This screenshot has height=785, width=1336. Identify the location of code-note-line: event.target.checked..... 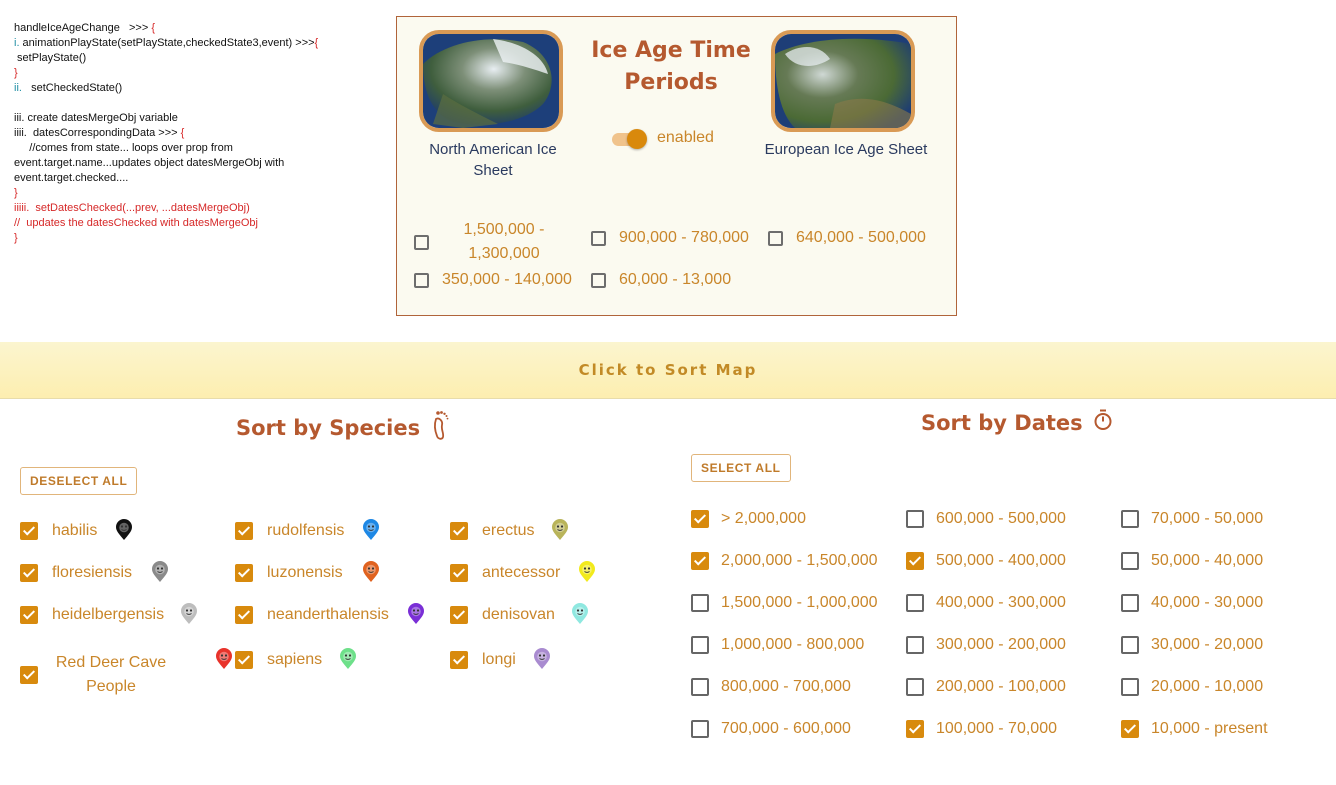
(71, 178).